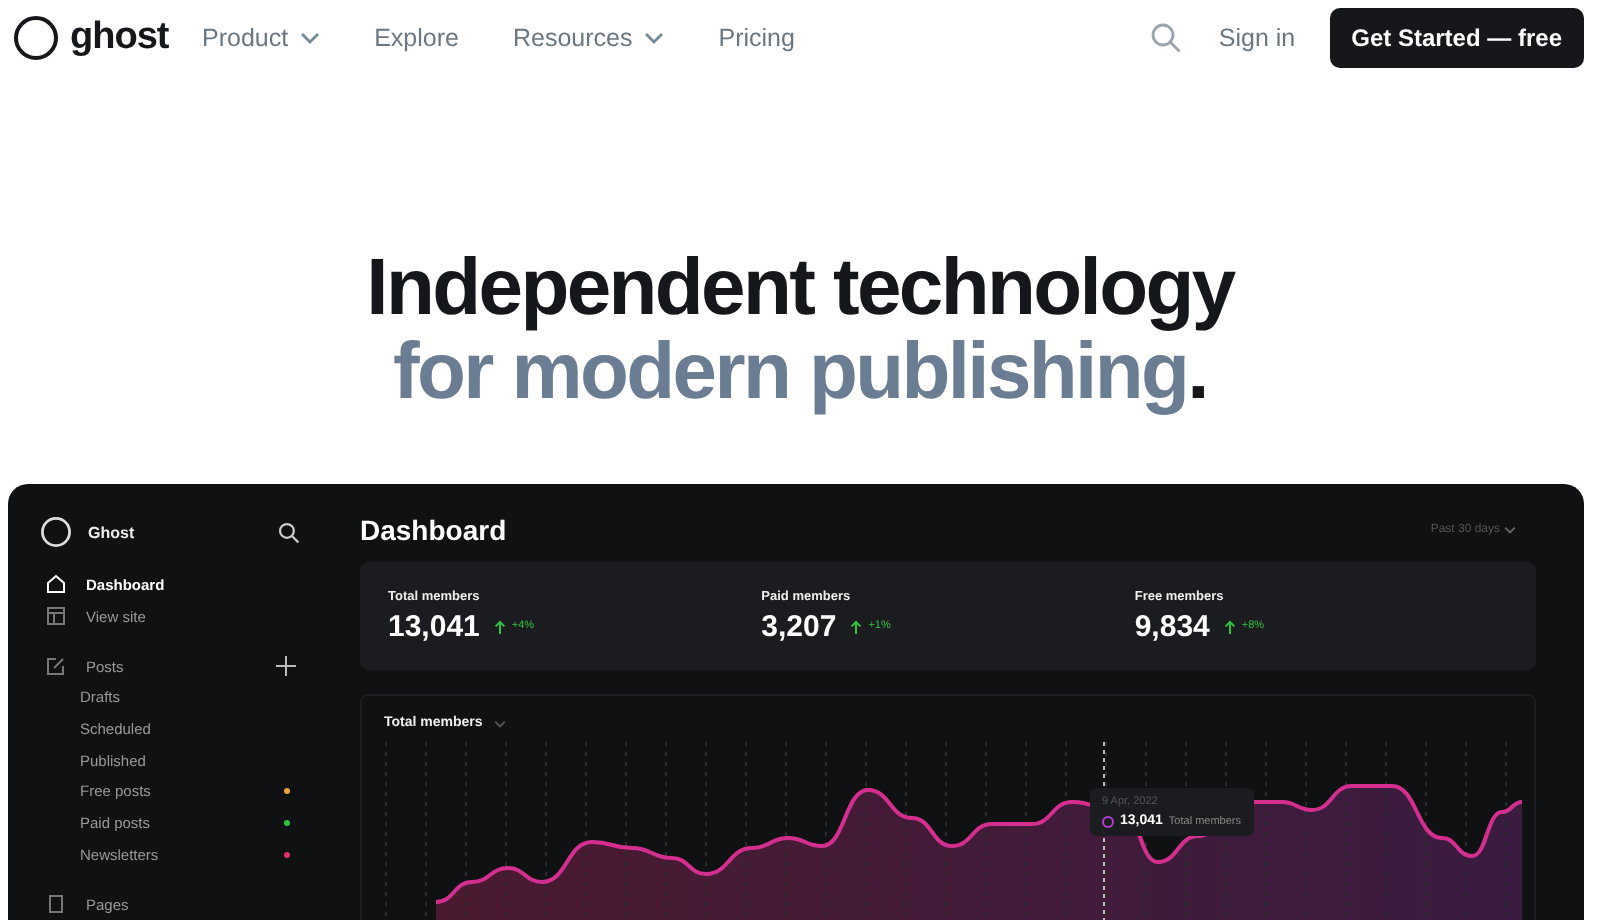  Describe the element at coordinates (800, 288) in the screenshot. I see `hero-heading-line: Independent technology` at that location.